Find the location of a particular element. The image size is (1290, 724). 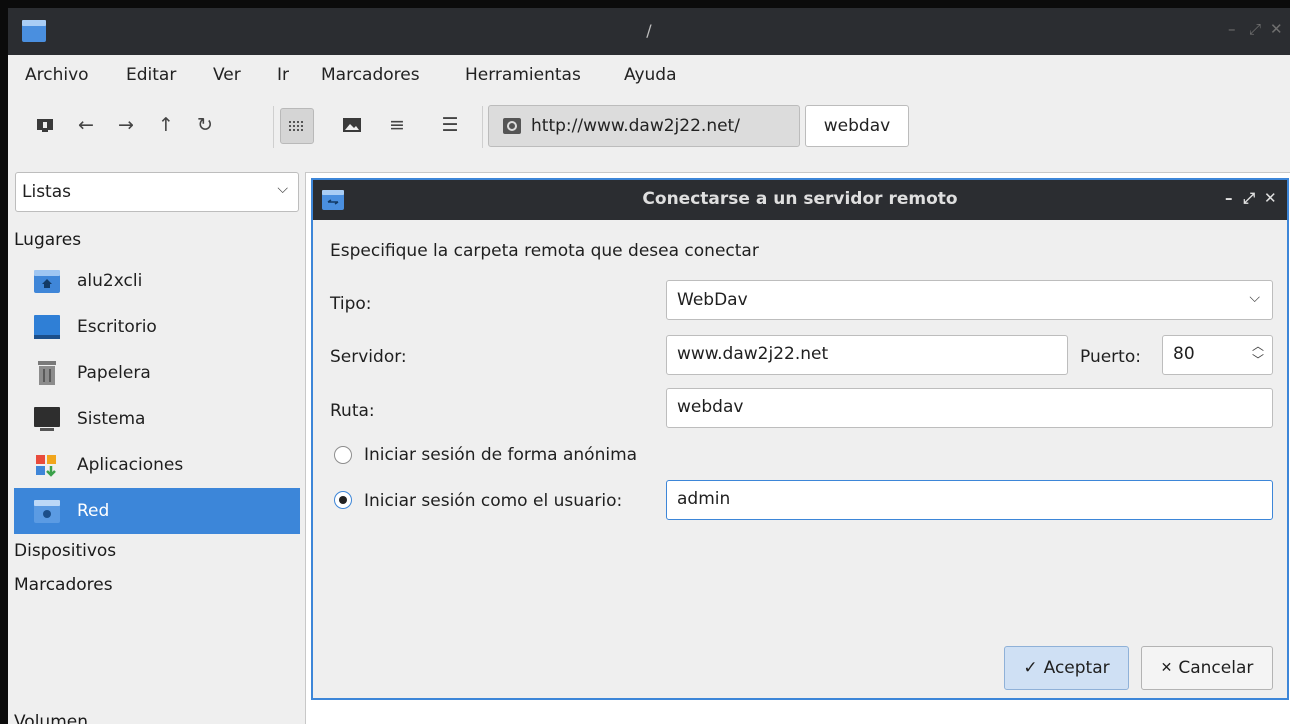

desktop-icon is located at coordinates (47, 327).